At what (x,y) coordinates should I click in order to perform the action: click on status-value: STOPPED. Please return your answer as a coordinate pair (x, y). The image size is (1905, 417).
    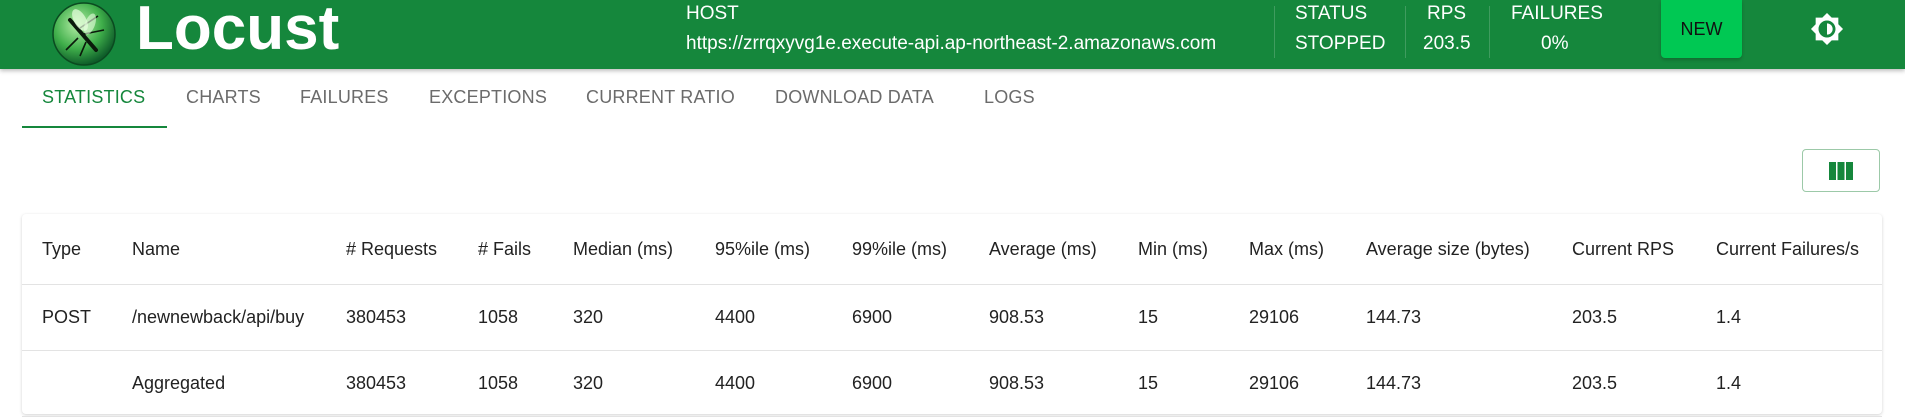
    Looking at the image, I should click on (1340, 43).